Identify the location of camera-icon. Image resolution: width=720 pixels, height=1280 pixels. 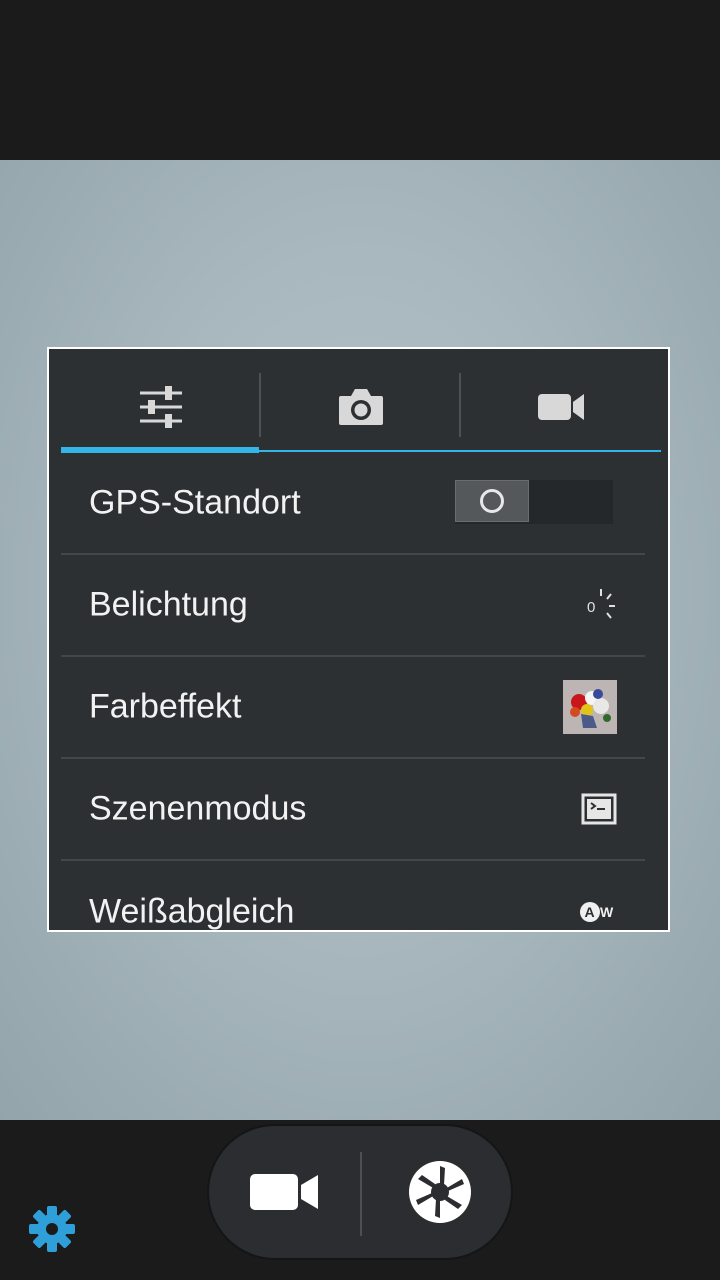
(361, 407).